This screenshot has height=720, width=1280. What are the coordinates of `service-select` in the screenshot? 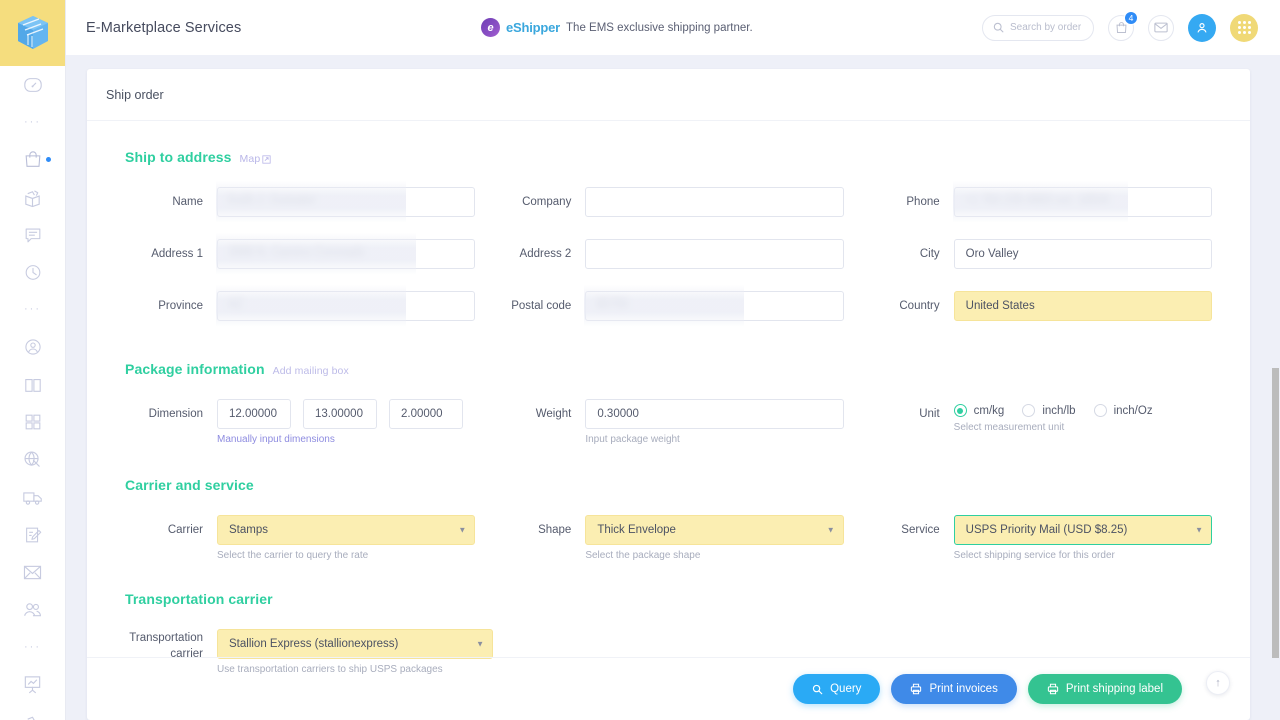 It's located at (1082, 530).